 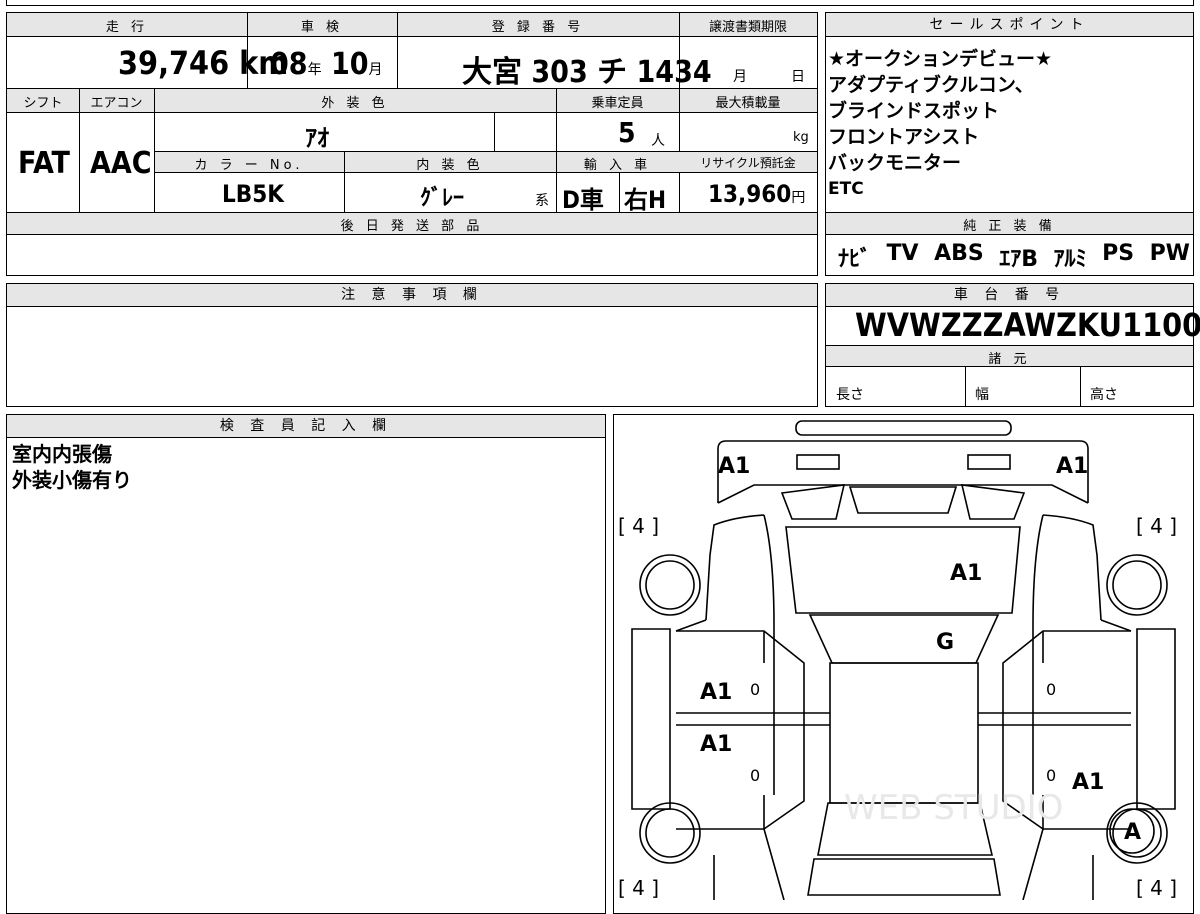 What do you see at coordinates (1156, 526) in the screenshot?
I see `bracket-right-top: [ 4 ]` at bounding box center [1156, 526].